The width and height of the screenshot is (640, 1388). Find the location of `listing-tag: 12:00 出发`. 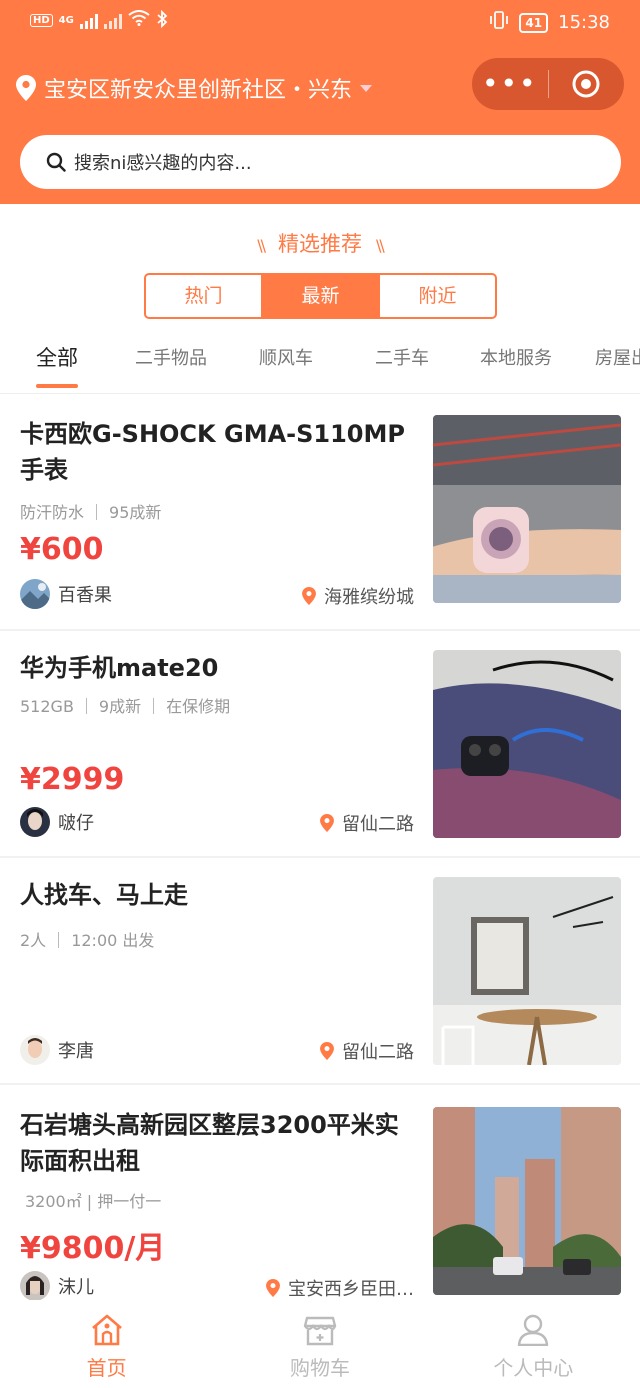

listing-tag: 12:00 出发 is located at coordinates (113, 940).